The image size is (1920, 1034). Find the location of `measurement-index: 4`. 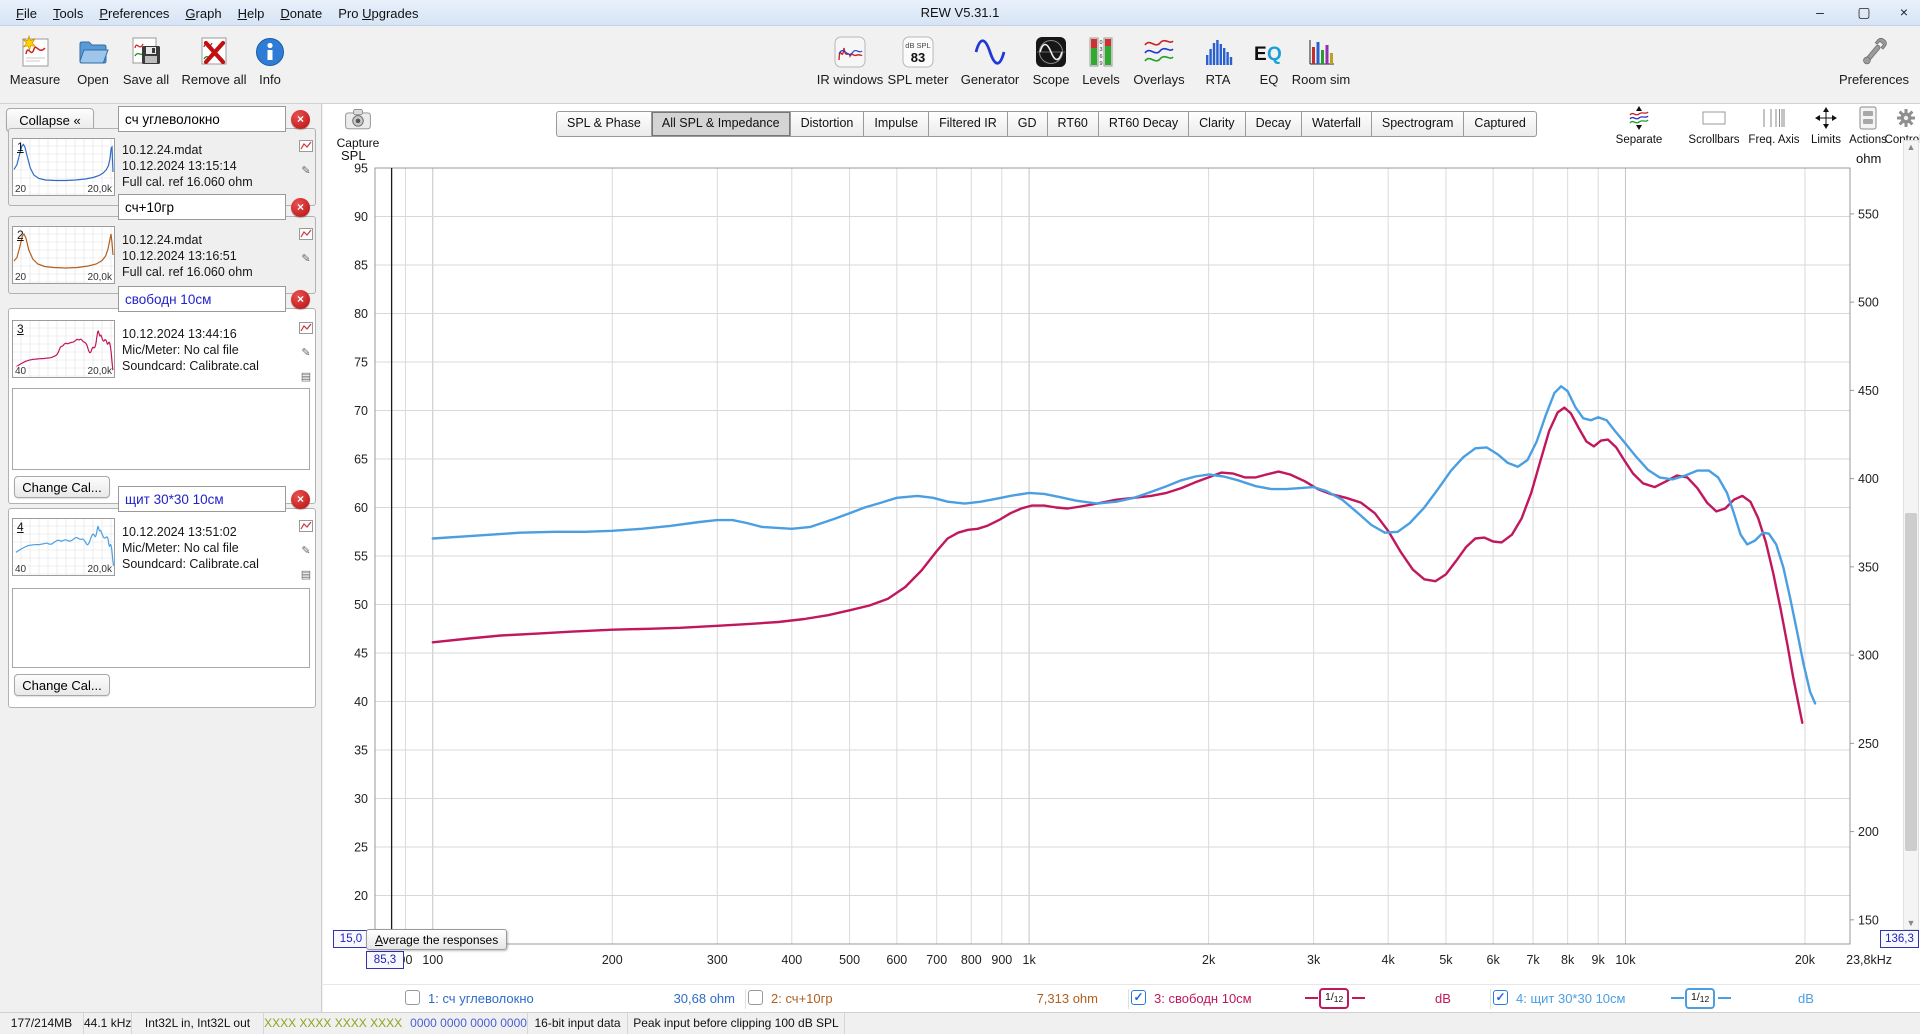

measurement-index: 4 is located at coordinates (20, 527).